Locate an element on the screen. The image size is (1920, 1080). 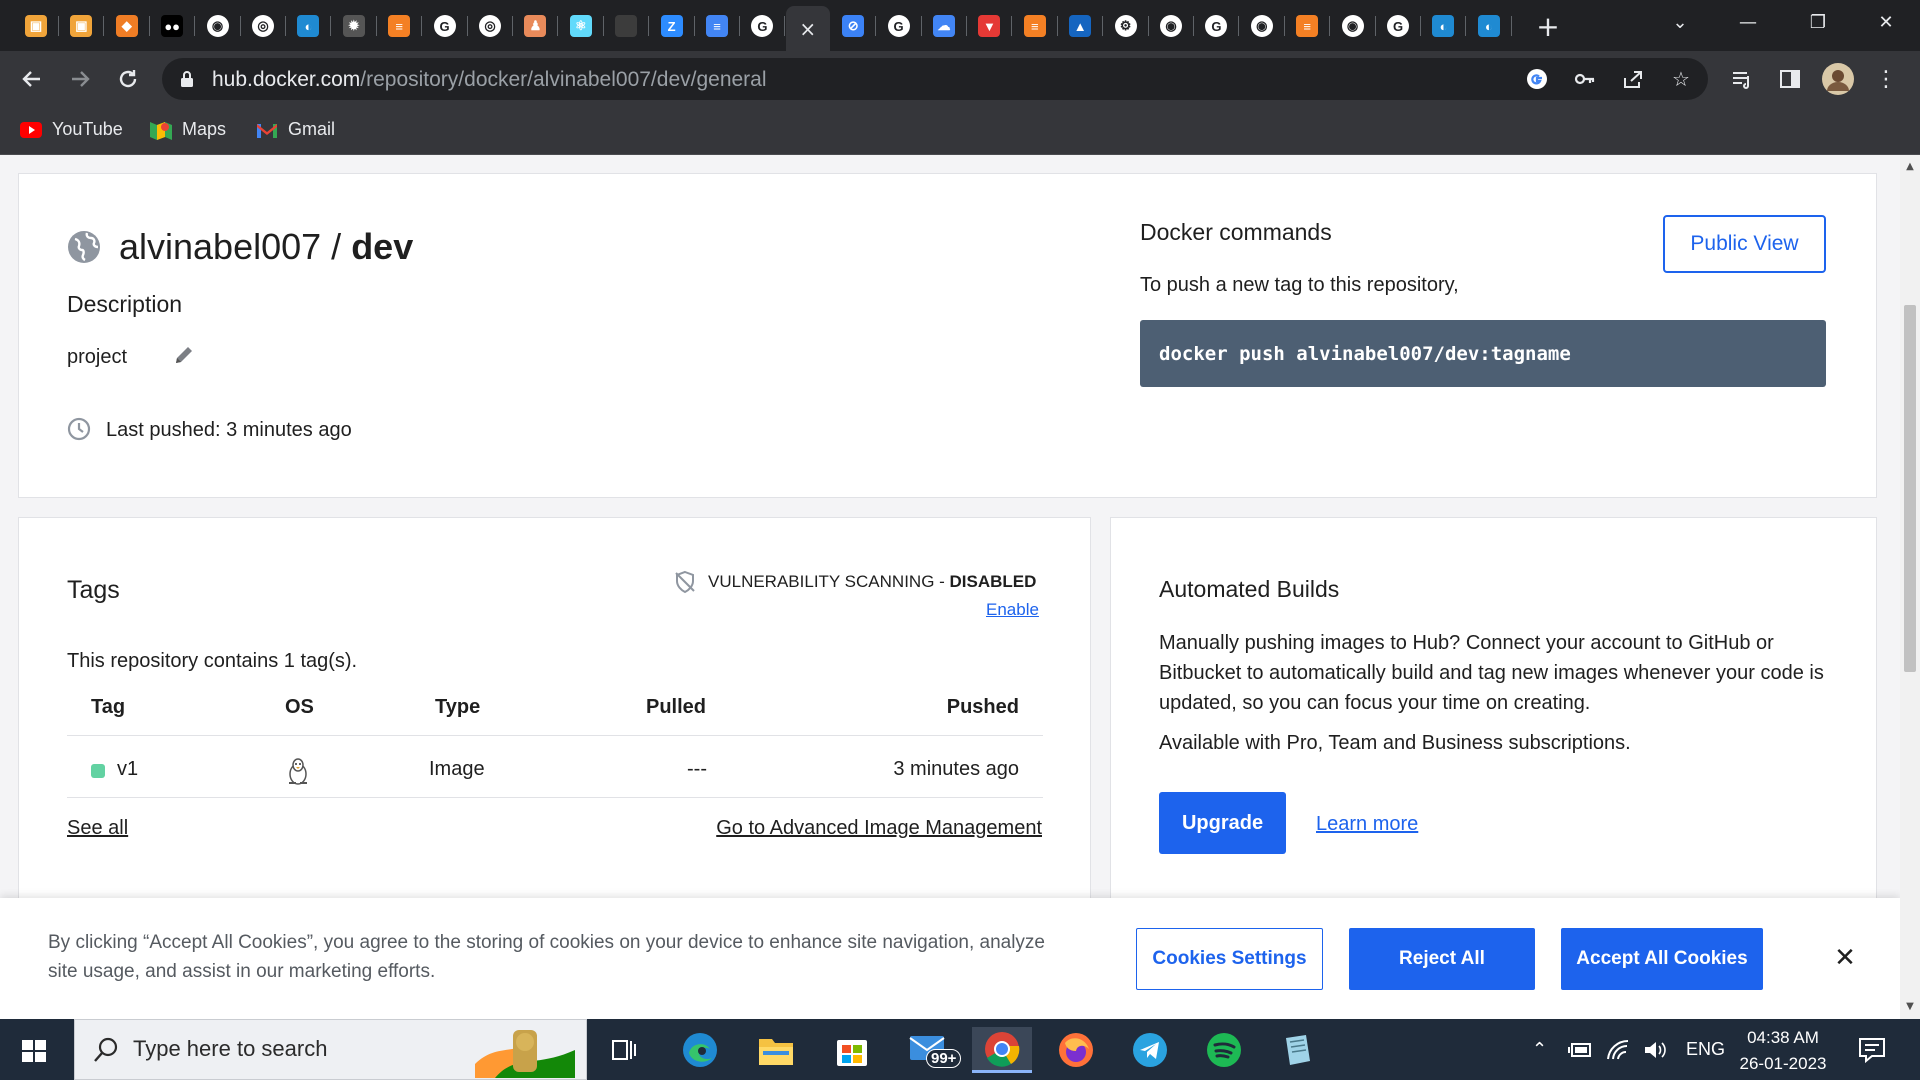
spotify-icon is located at coordinates (1224, 1050).